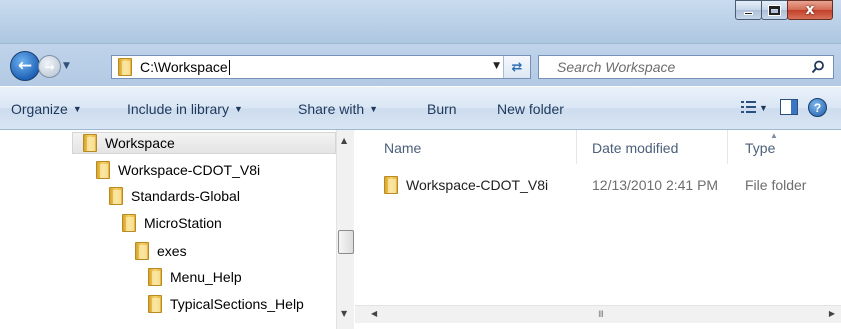 This screenshot has height=329, width=841. I want to click on minimize-button, so click(748, 10).